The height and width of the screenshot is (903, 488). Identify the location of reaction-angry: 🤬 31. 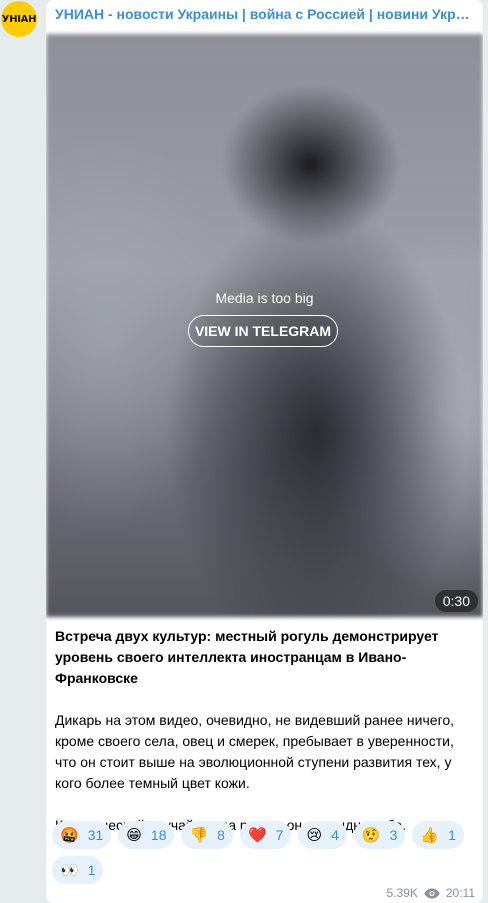
(82, 835).